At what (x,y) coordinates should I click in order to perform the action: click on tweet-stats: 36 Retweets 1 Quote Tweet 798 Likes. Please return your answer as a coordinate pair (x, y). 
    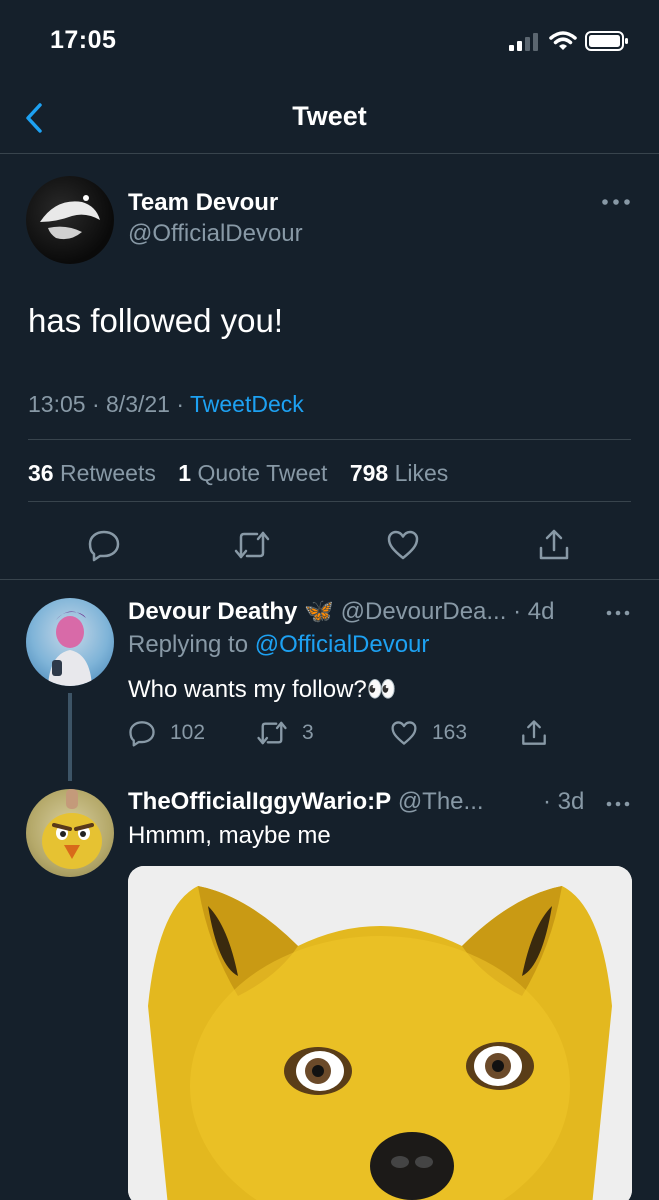
    Looking at the image, I should click on (246, 473).